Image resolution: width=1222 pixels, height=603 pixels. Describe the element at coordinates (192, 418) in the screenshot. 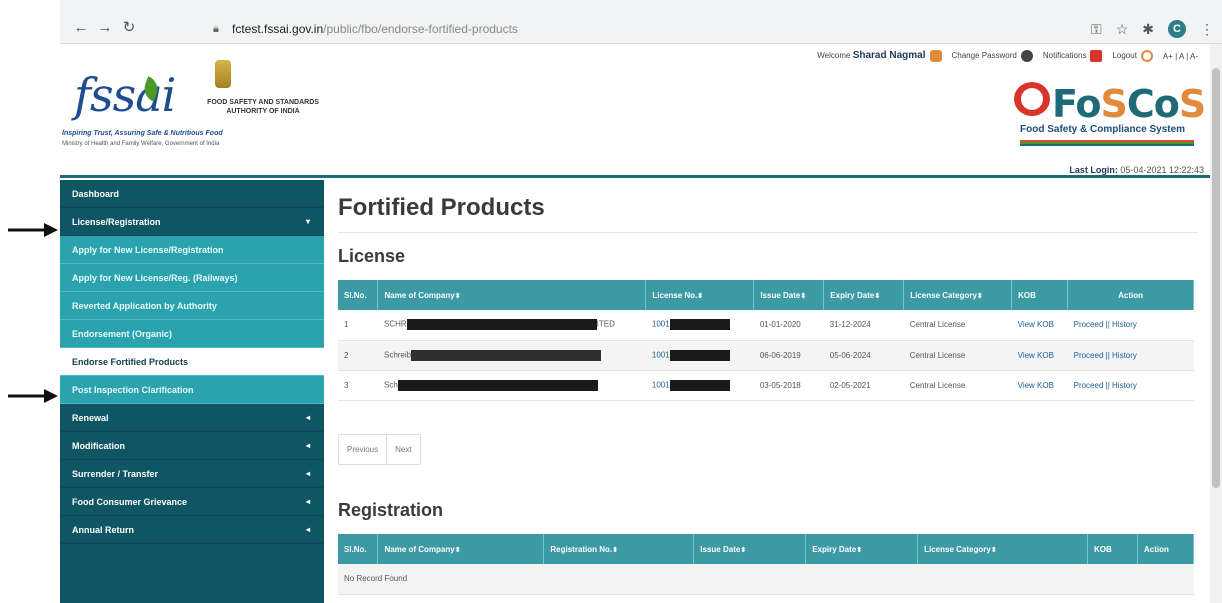

I see `sidebar-item-renewal: Renewal ◂` at that location.